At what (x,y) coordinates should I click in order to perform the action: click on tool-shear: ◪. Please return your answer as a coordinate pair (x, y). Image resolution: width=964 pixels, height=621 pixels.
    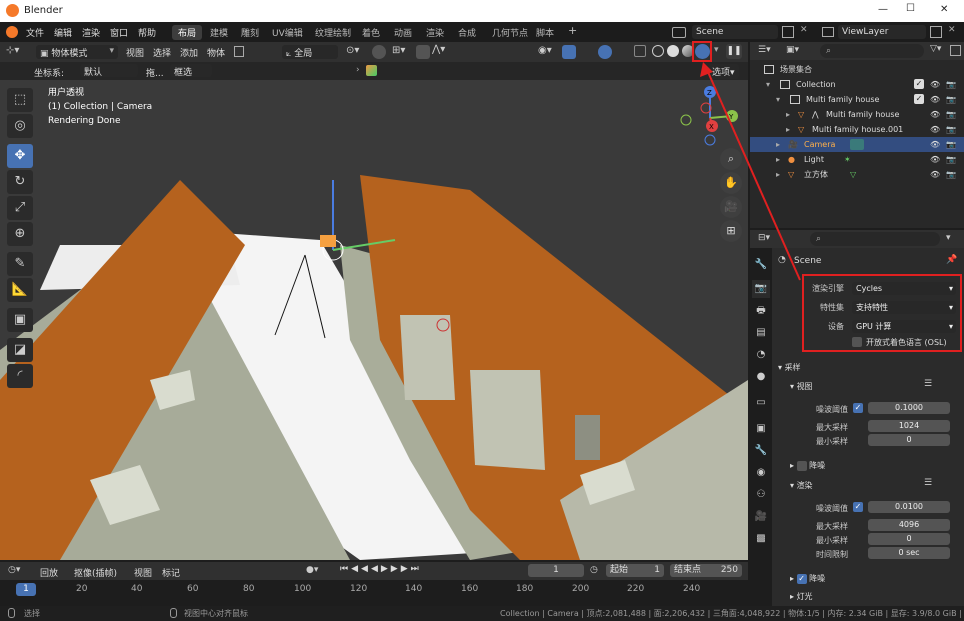
    Looking at the image, I should click on (20, 350).